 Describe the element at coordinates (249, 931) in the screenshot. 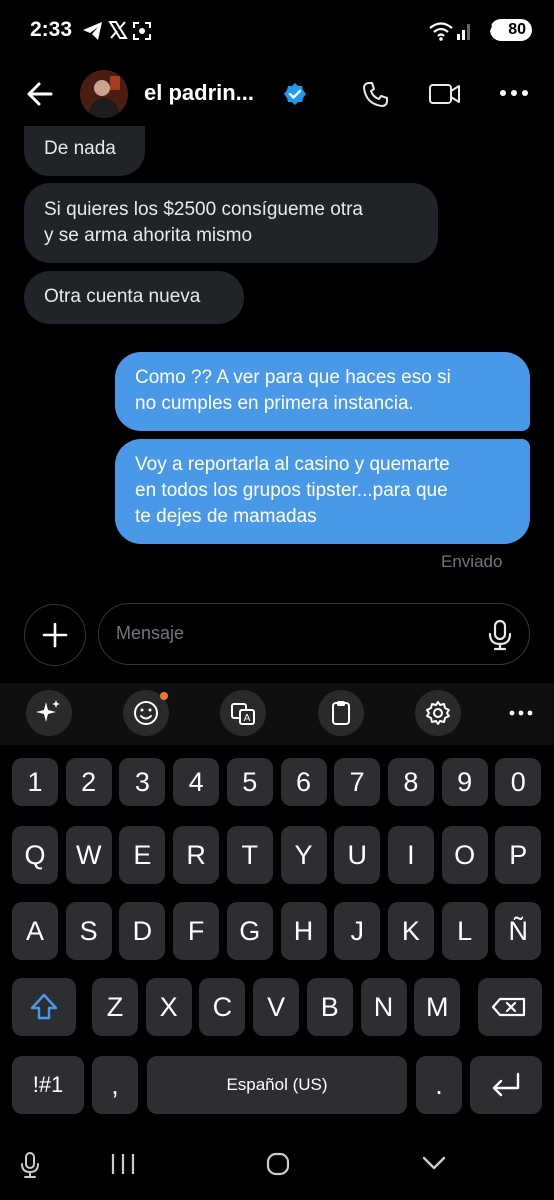

I see `key-g: G` at that location.